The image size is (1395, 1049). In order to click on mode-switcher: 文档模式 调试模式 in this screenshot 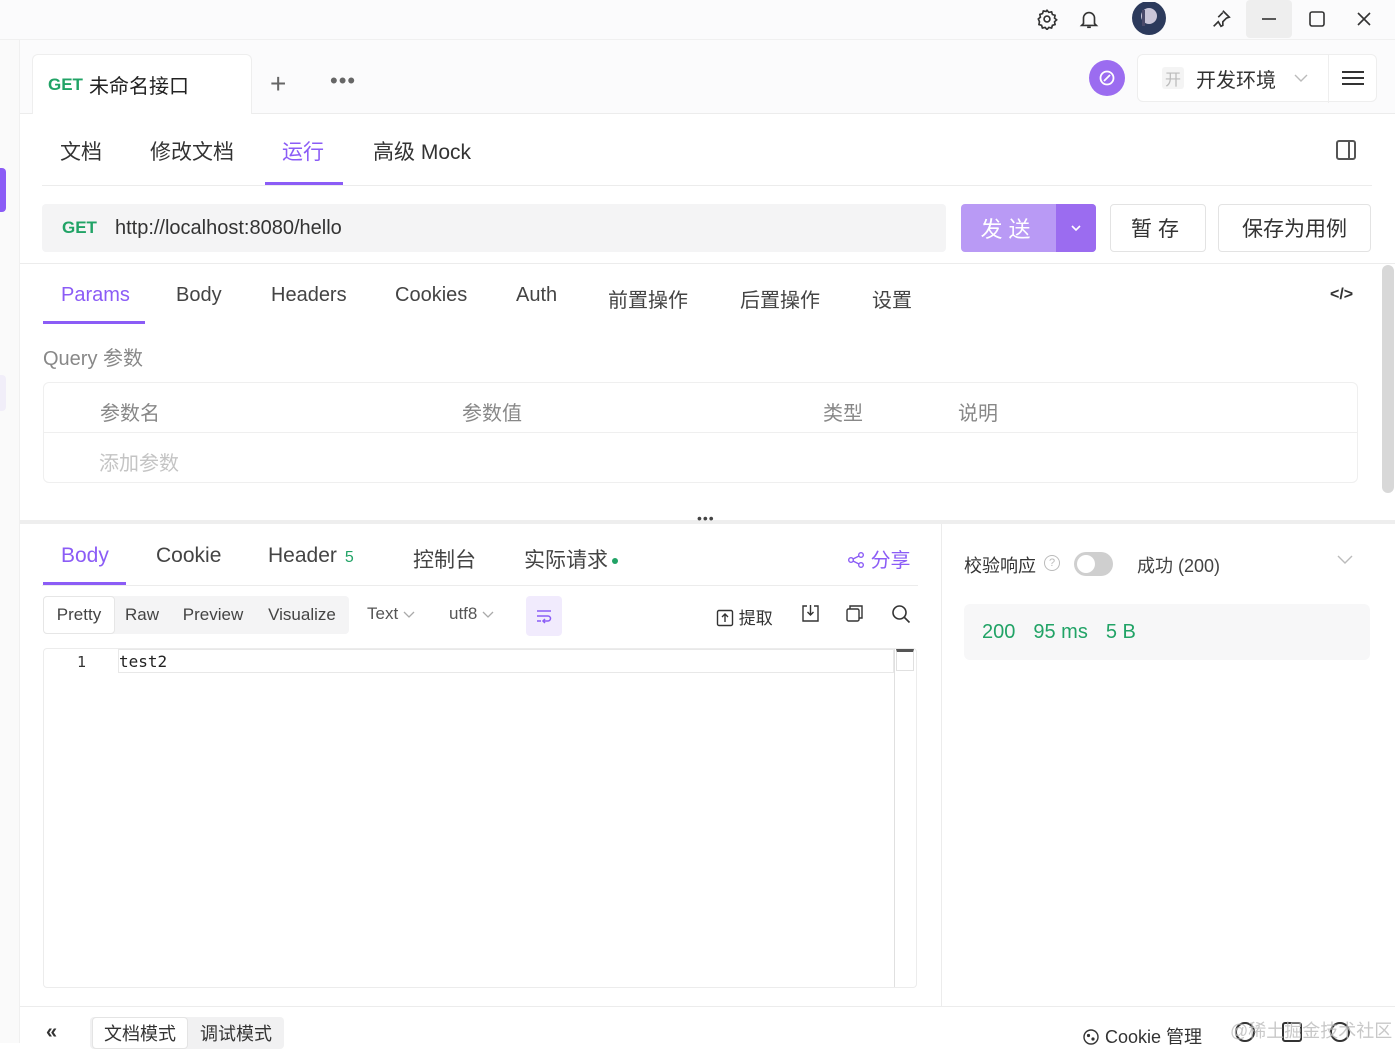, I will do `click(187, 1033)`.